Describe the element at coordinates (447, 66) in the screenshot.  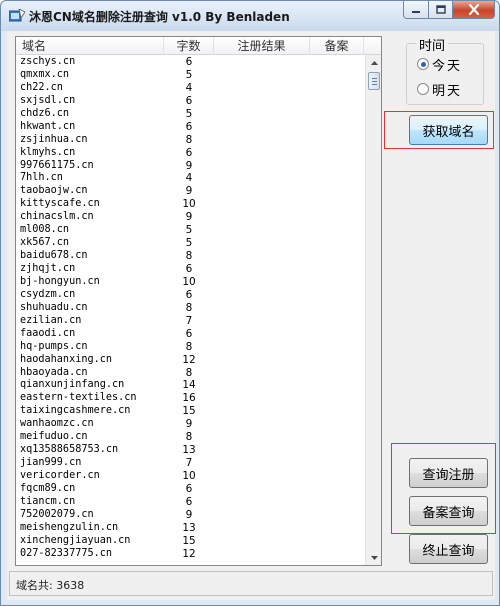
I see `radio-today-label: 今天` at that location.